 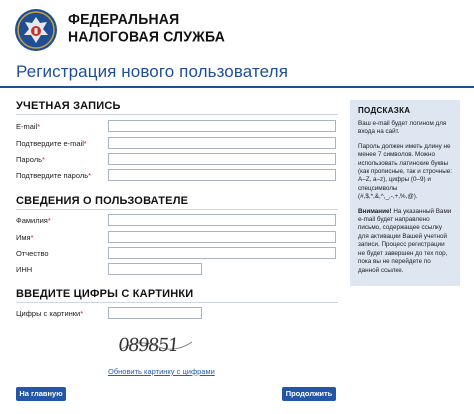 What do you see at coordinates (54, 175) in the screenshot?
I see `password-confirm-label: Подтвердите пароль*` at bounding box center [54, 175].